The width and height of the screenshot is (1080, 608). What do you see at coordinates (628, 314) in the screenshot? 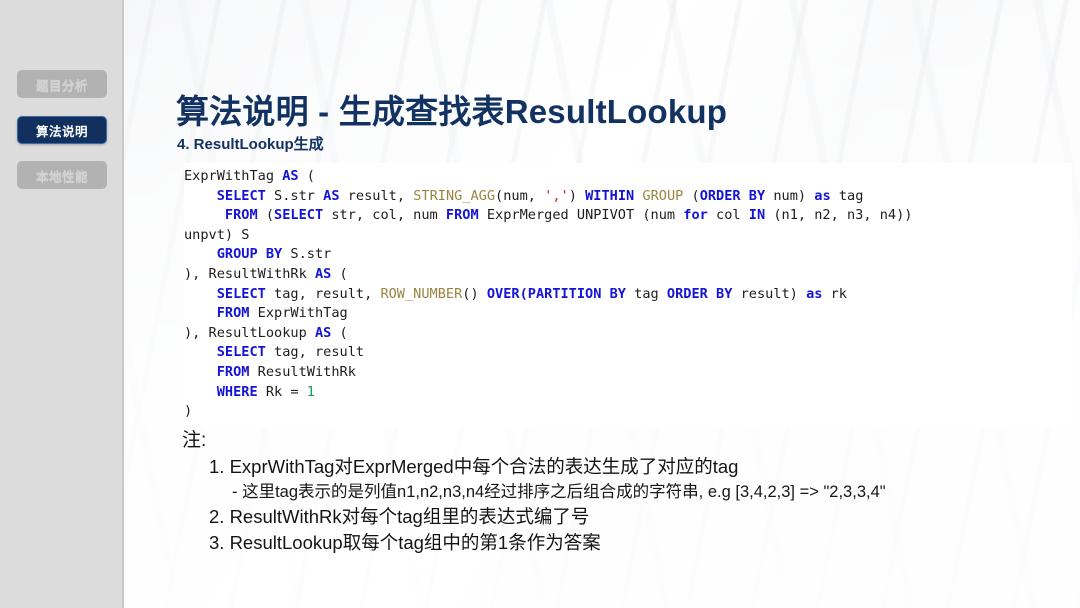
I see `code-line: FROM ExprWithTag` at bounding box center [628, 314].